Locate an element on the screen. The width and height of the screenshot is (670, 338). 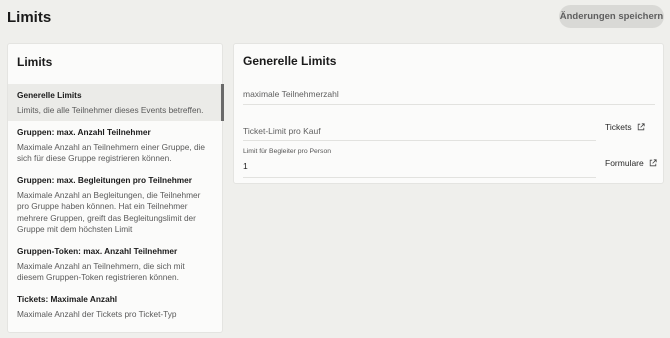
tickets-link-label: Tickets is located at coordinates (618, 127).